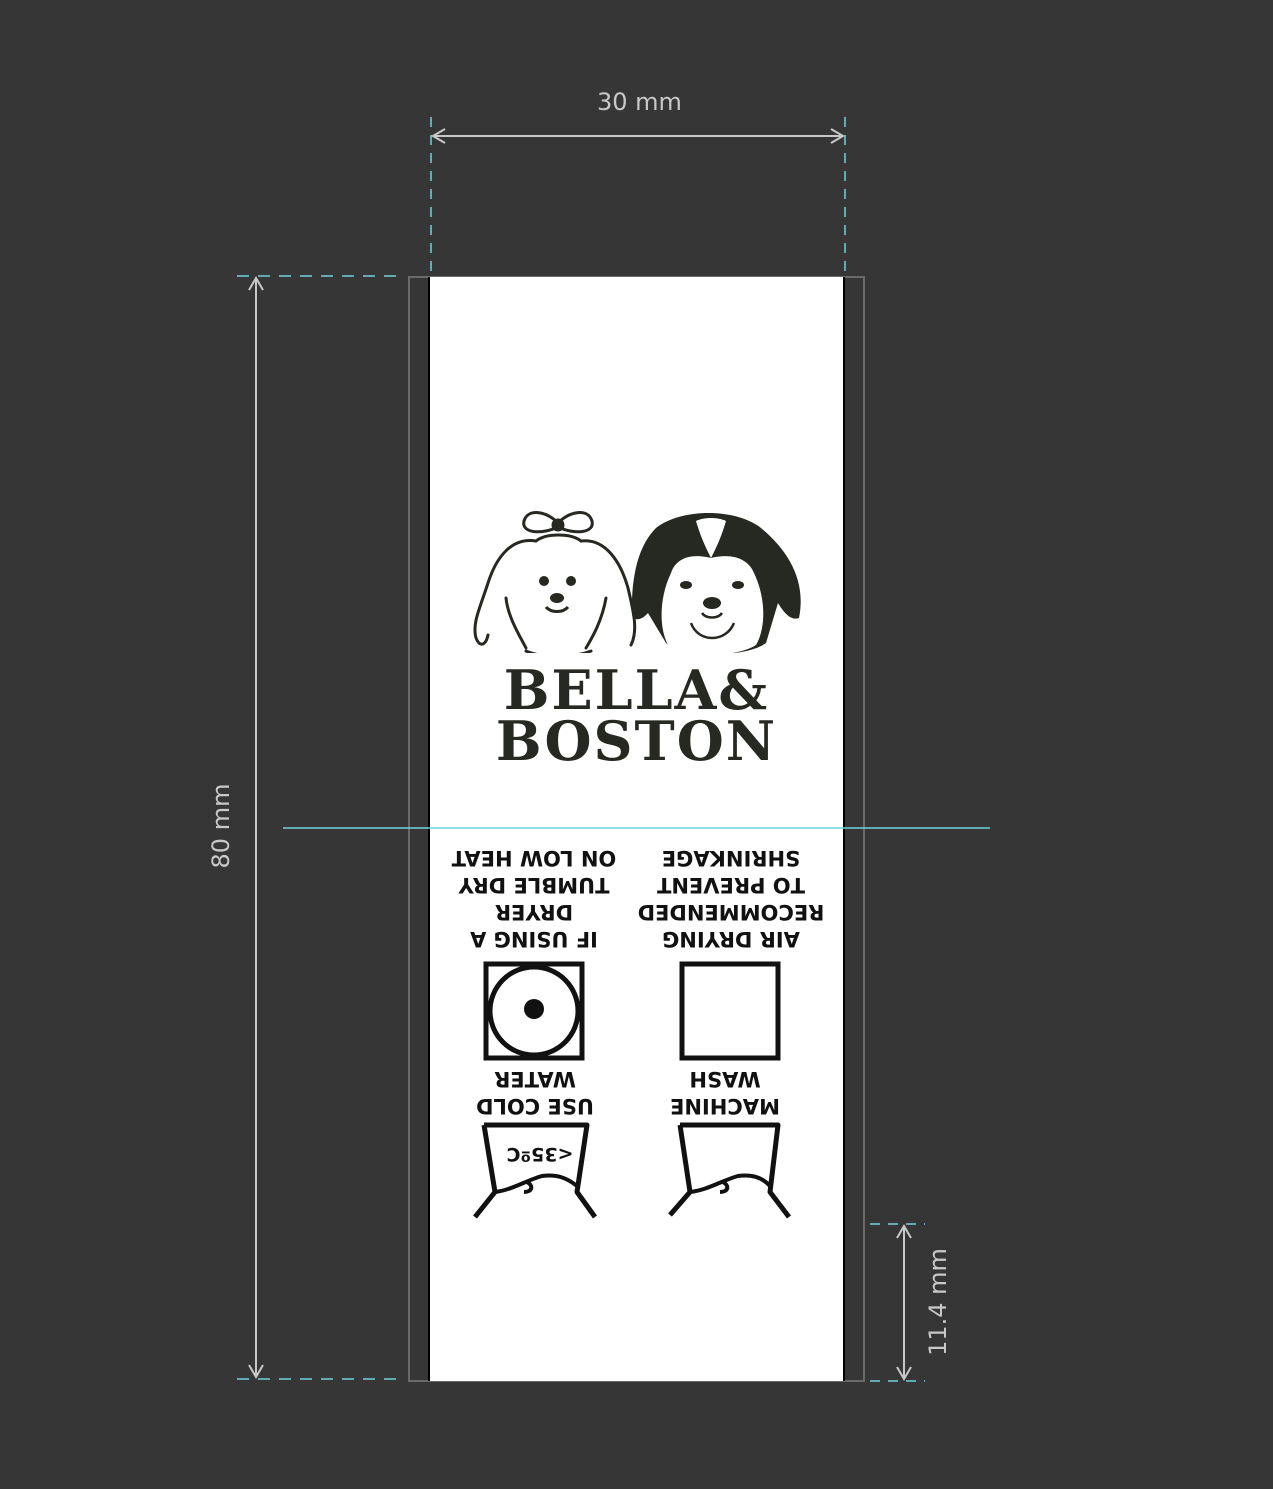  I want to click on fold-line-layer, so click(636, 828).